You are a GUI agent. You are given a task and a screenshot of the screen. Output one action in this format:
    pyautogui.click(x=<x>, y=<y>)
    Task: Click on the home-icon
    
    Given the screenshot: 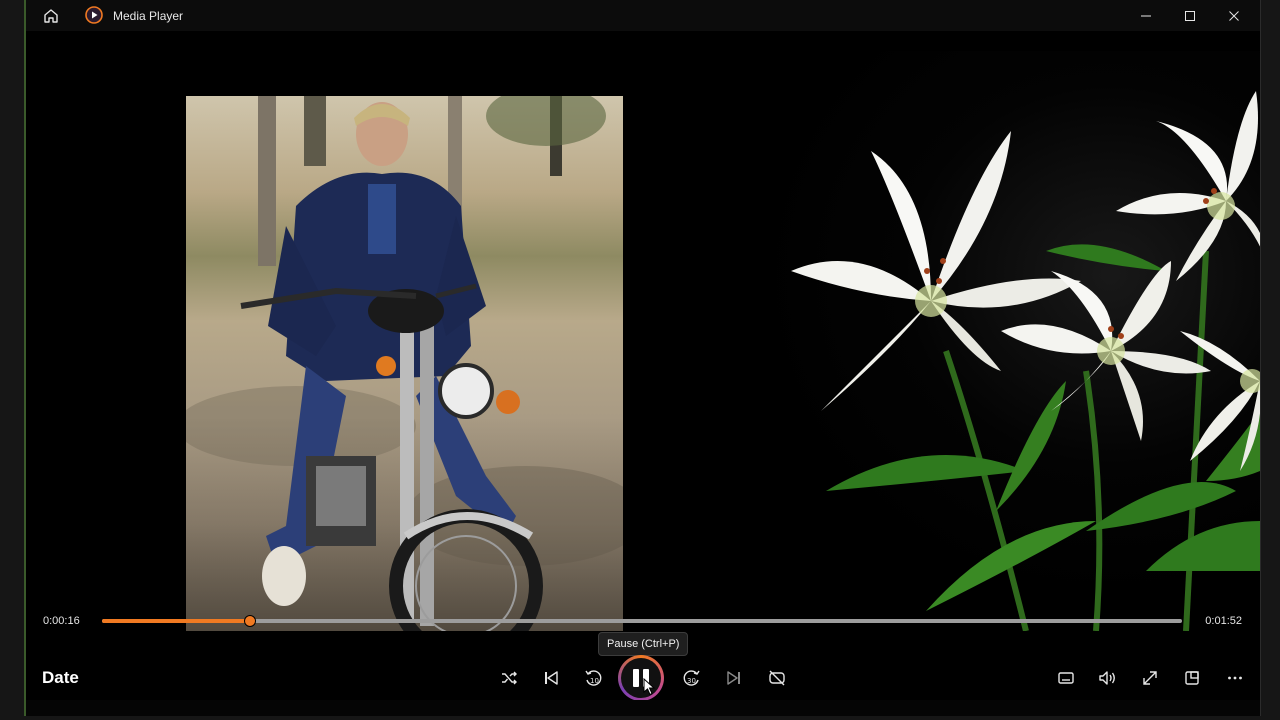 What is the action you would take?
    pyautogui.click(x=51, y=16)
    